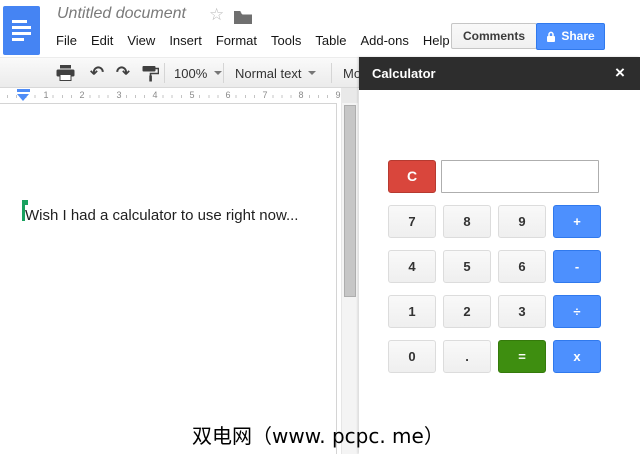 This screenshot has width=640, height=454. What do you see at coordinates (467, 356) in the screenshot?
I see `calc-key-decimal: .` at bounding box center [467, 356].